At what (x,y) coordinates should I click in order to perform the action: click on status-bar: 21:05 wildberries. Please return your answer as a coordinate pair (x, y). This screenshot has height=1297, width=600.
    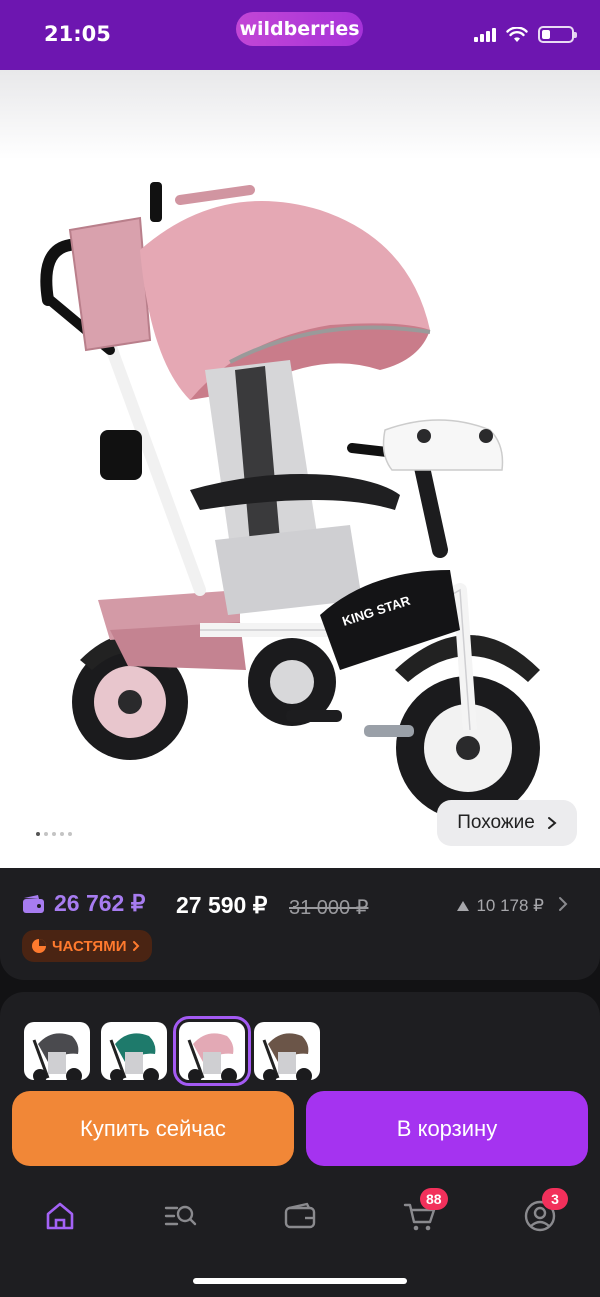
    Looking at the image, I should click on (300, 35).